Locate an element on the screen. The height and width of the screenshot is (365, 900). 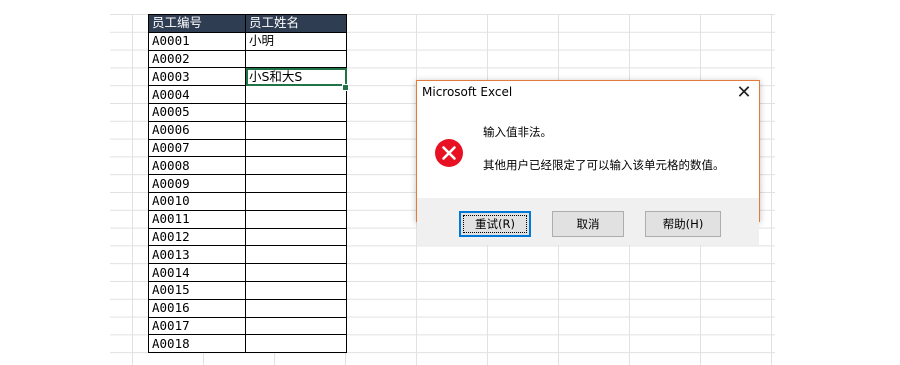
table-row: A0001 小明 is located at coordinates (247, 41).